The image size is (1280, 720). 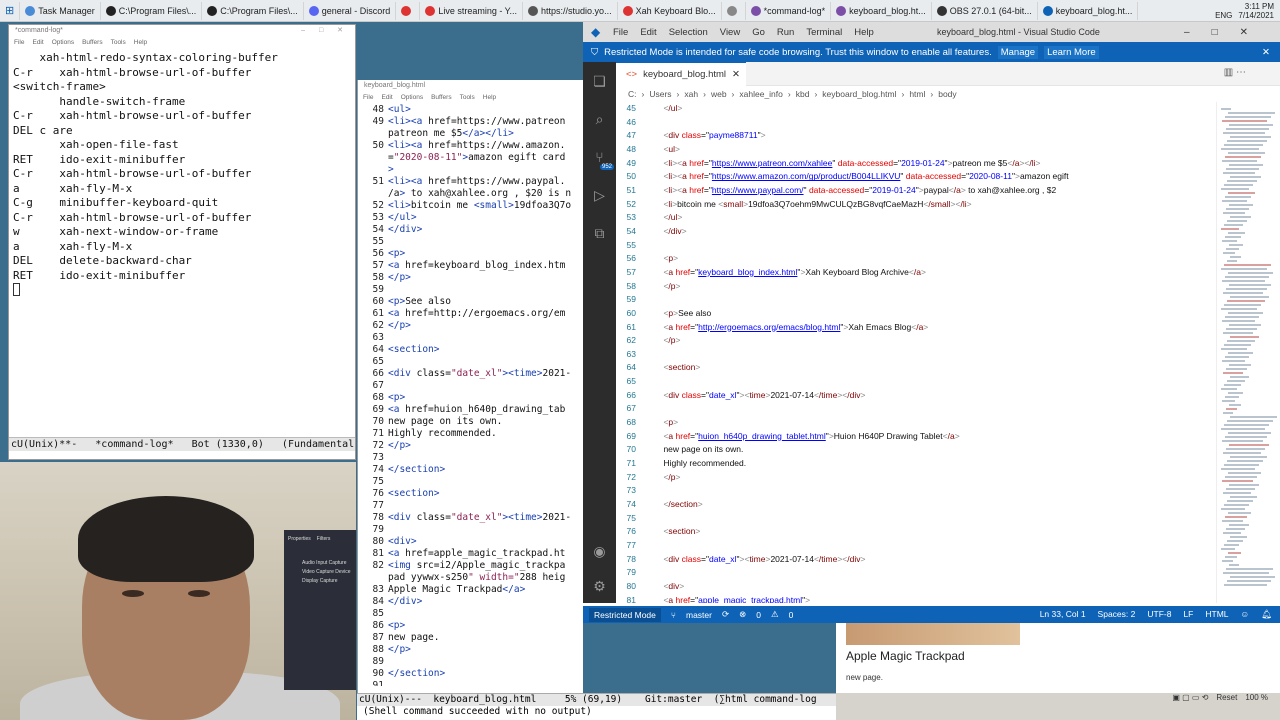 I want to click on menu-item: Go, so click(x=758, y=32).